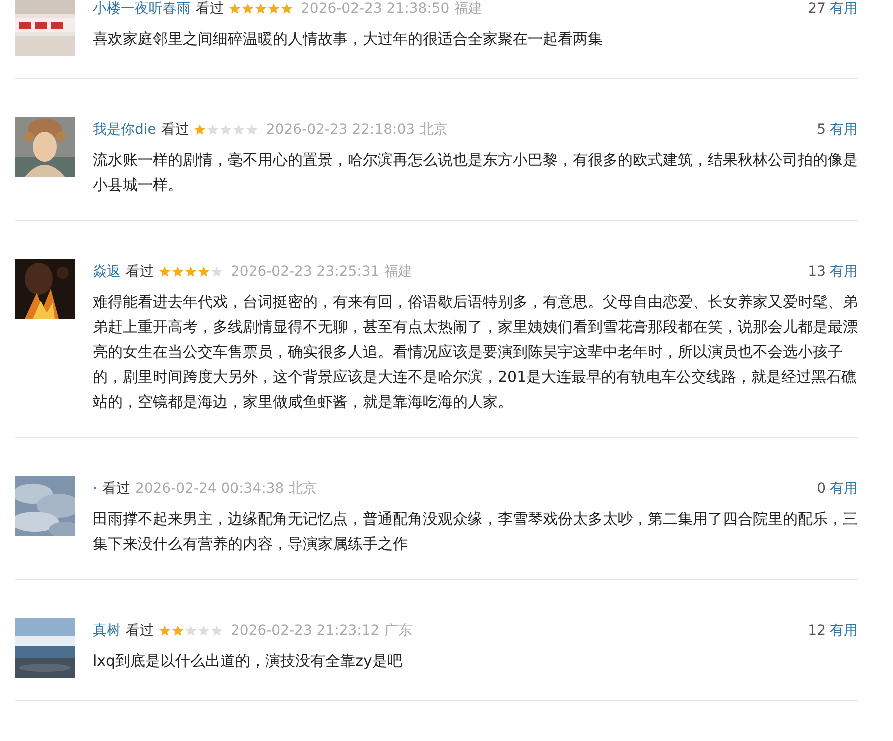  I want to click on review-time: 2026-02-24 00:34:38, so click(209, 489).